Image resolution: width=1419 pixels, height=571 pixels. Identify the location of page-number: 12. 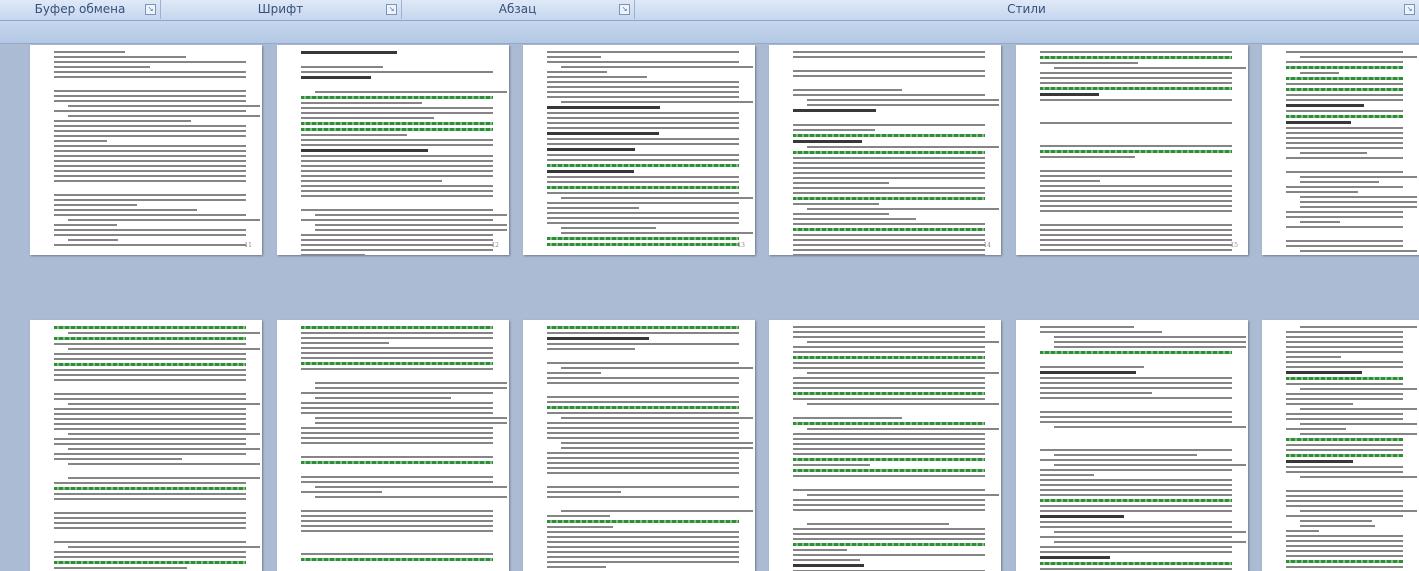
(495, 245).